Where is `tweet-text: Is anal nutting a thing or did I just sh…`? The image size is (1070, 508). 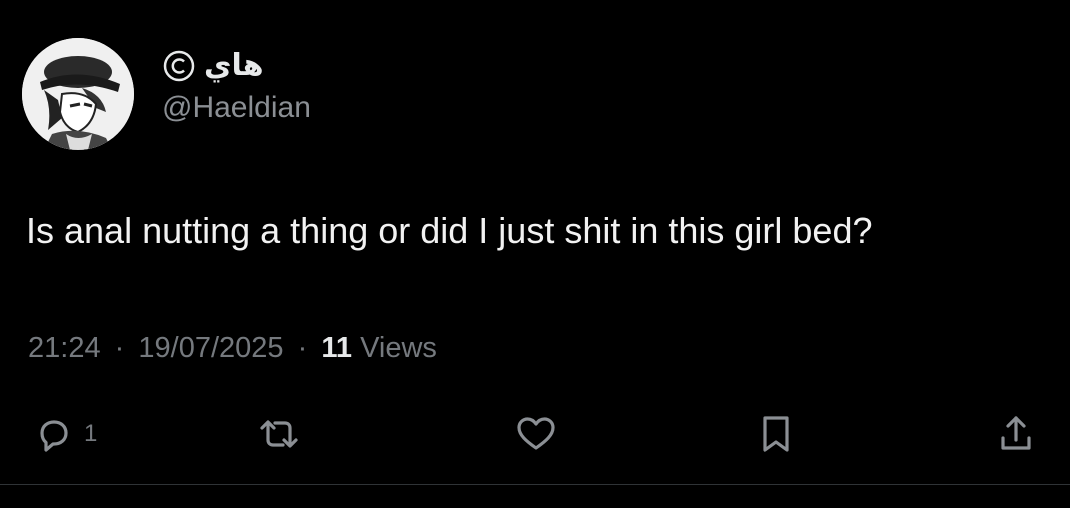
tweet-text: Is anal nutting a thing or did I just sh… is located at coordinates (449, 230).